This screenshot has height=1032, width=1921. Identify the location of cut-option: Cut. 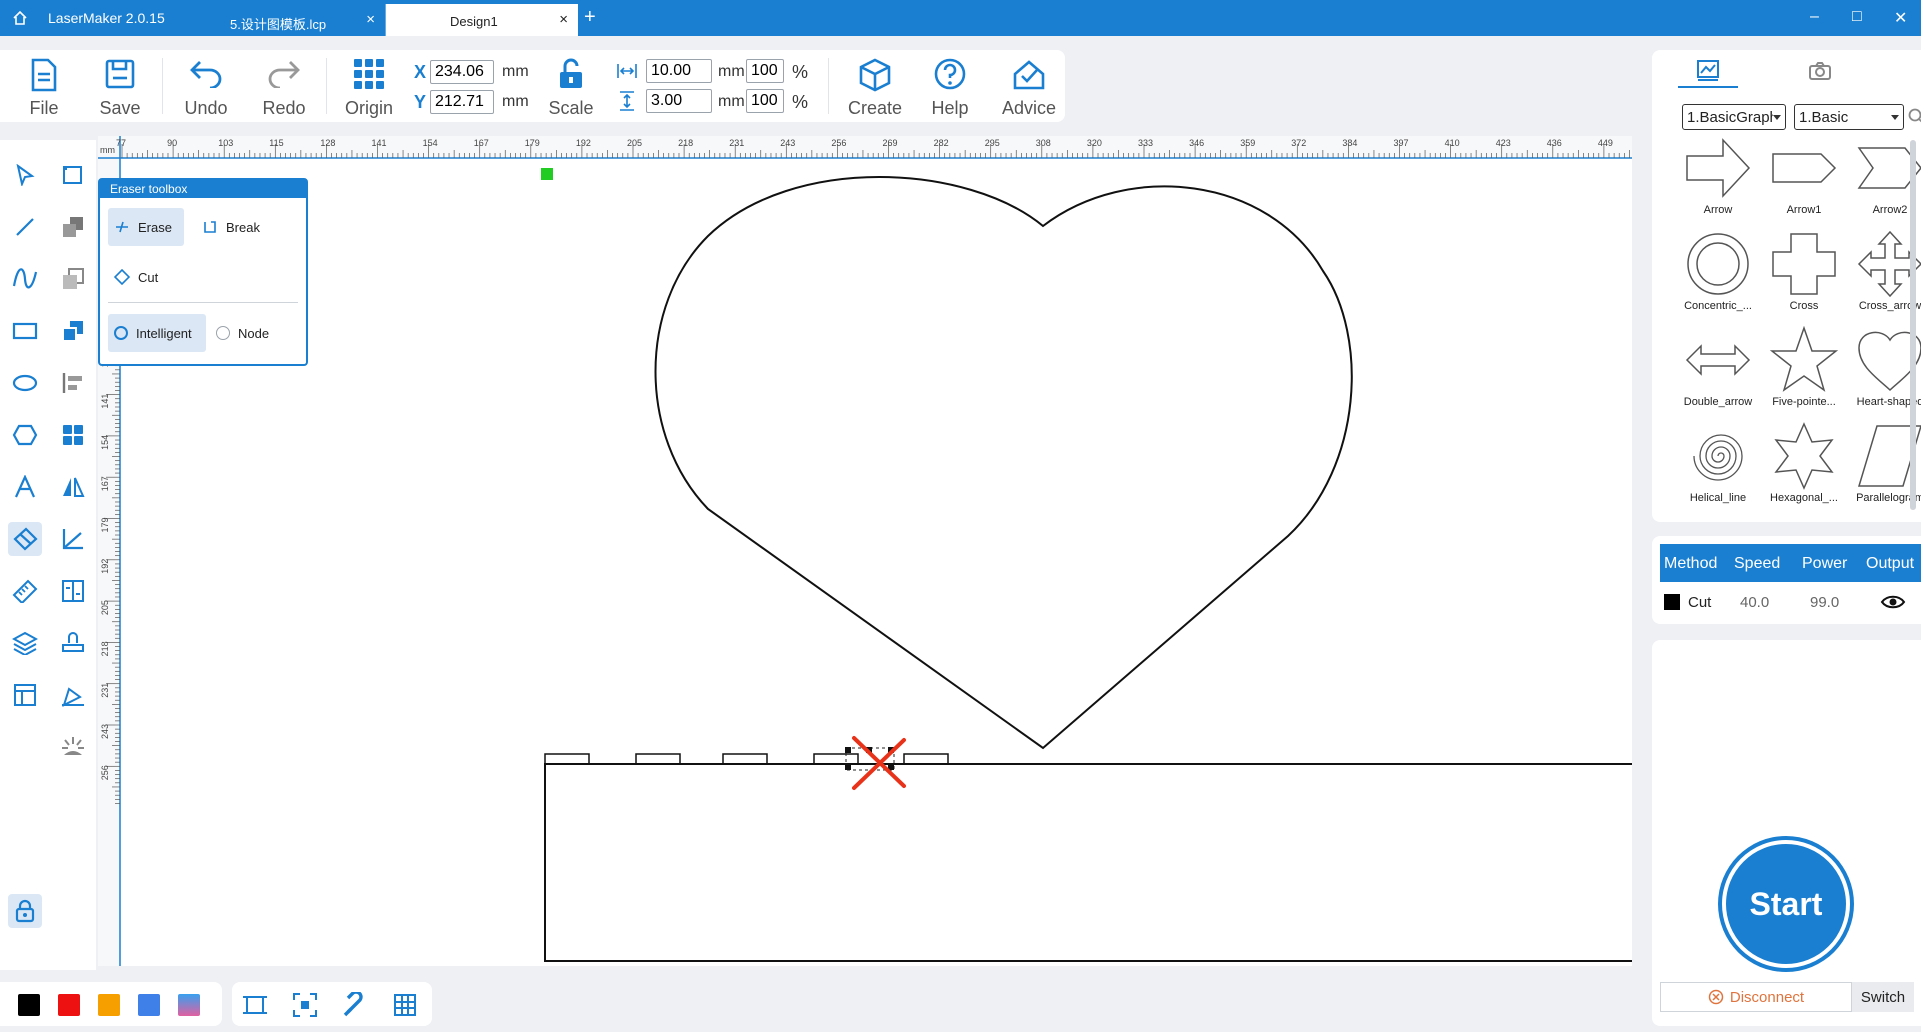
(146, 277).